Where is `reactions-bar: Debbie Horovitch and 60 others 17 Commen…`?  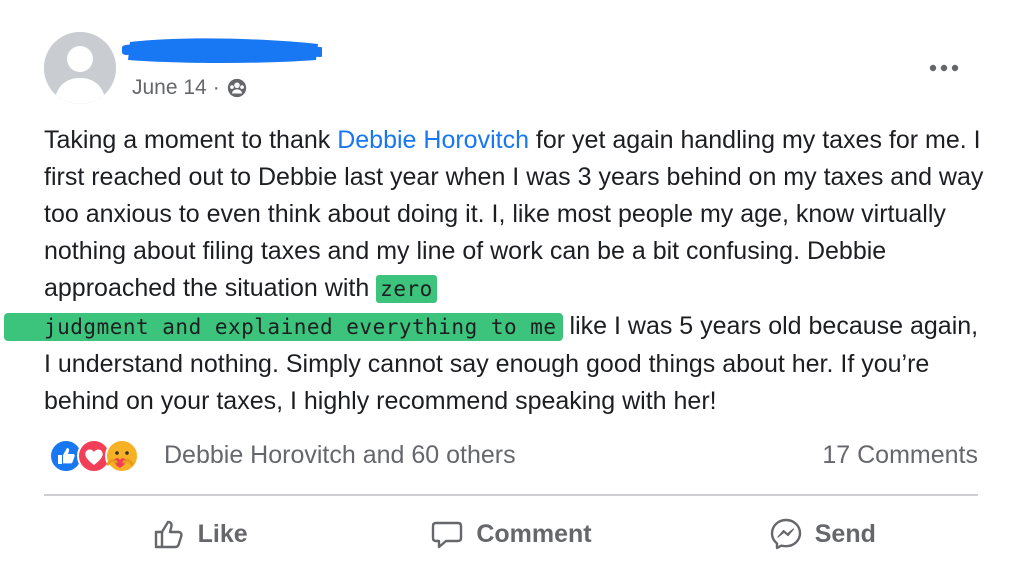 reactions-bar: Debbie Horovitch and 60 others 17 Commen… is located at coordinates (511, 457).